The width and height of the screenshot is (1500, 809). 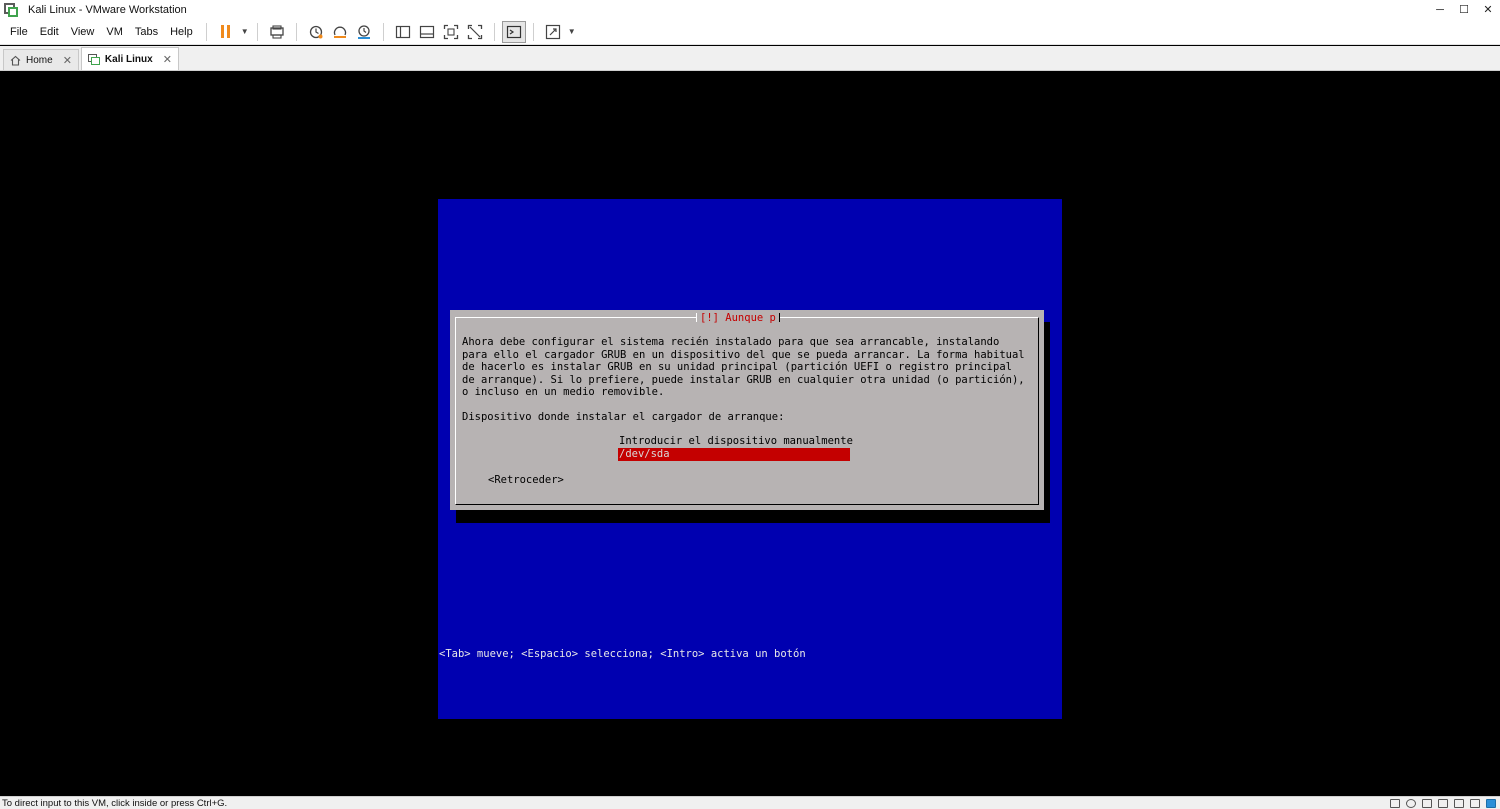 I want to click on tab-home: Home ✕, so click(x=41, y=59).